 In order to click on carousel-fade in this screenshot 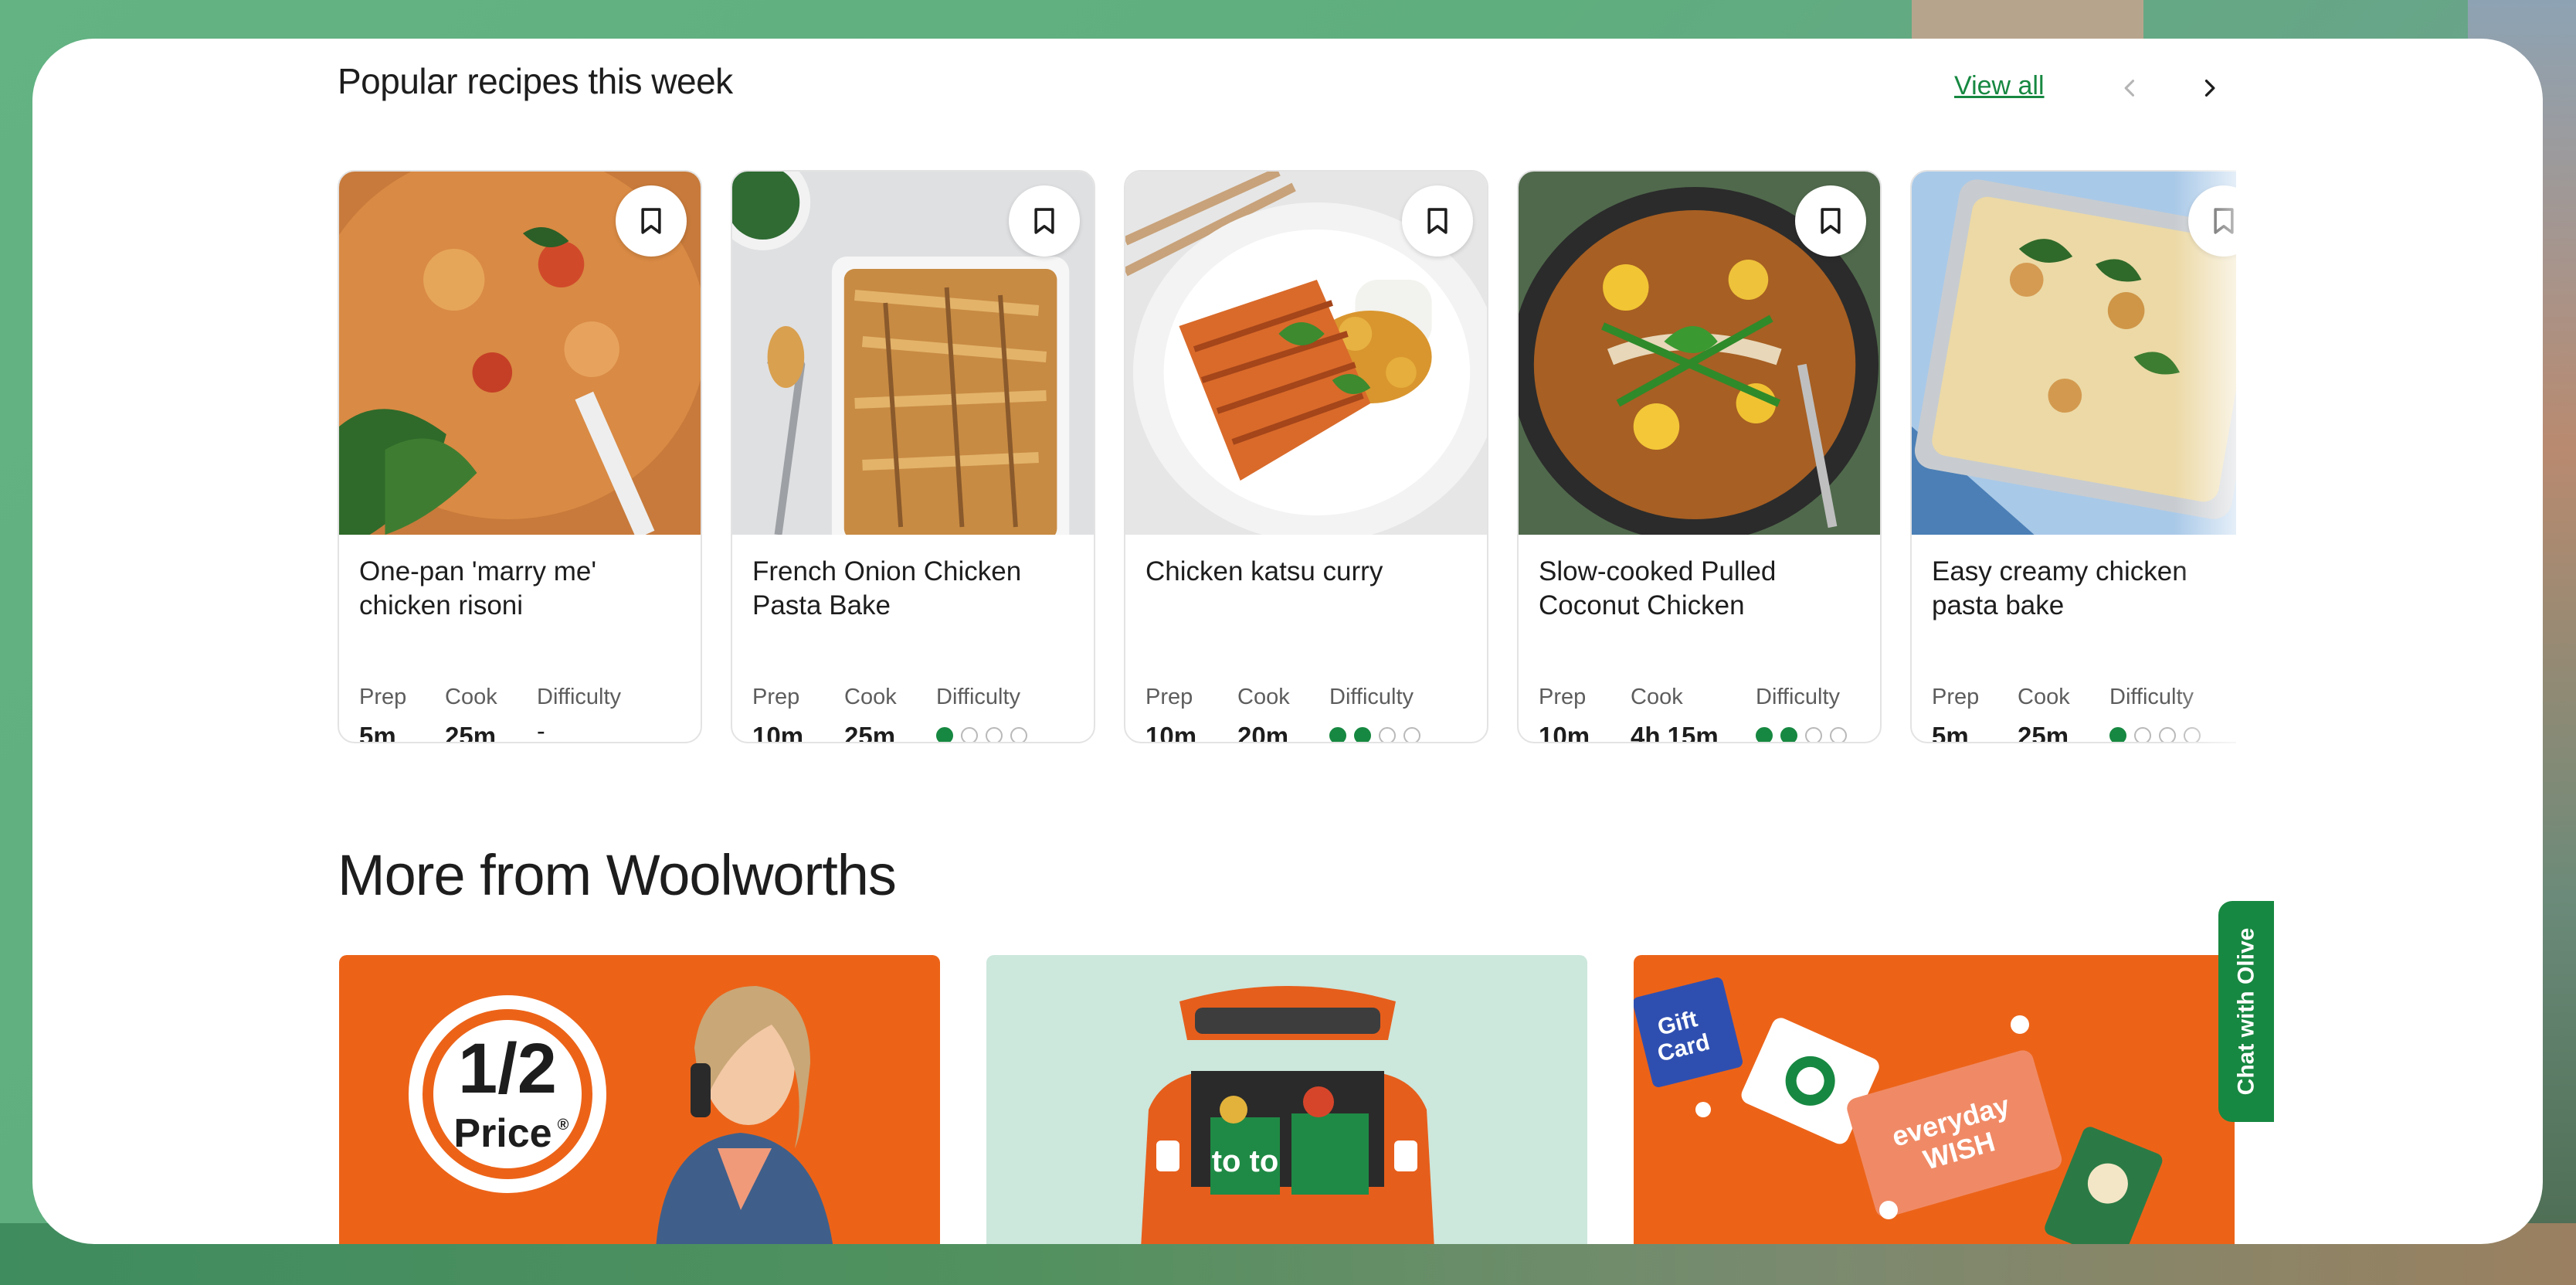, I will do `click(2205, 460)`.